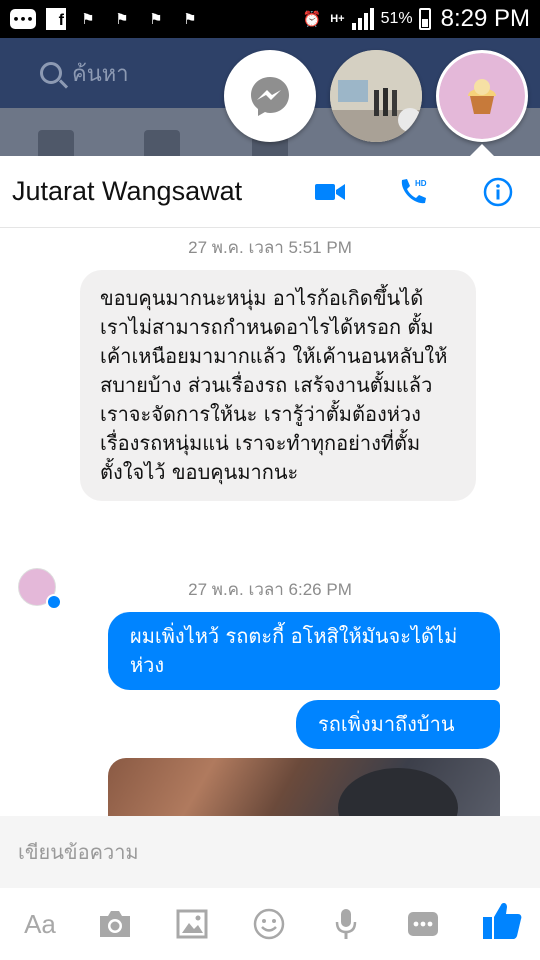 This screenshot has height=960, width=540. I want to click on message-input: เขียนข้อความ, so click(78, 852).